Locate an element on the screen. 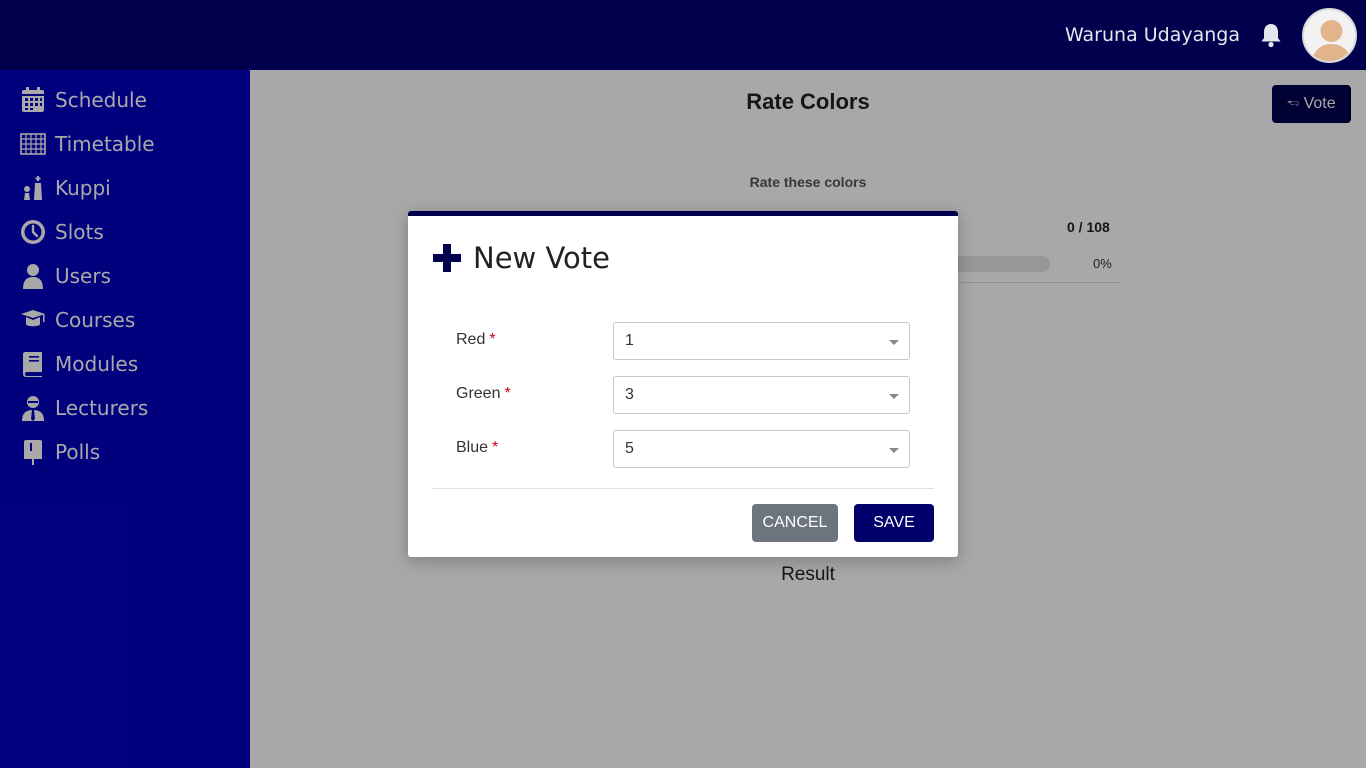 The height and width of the screenshot is (768, 1366). form-row-blue: Blue * 5 is located at coordinates (683, 449).